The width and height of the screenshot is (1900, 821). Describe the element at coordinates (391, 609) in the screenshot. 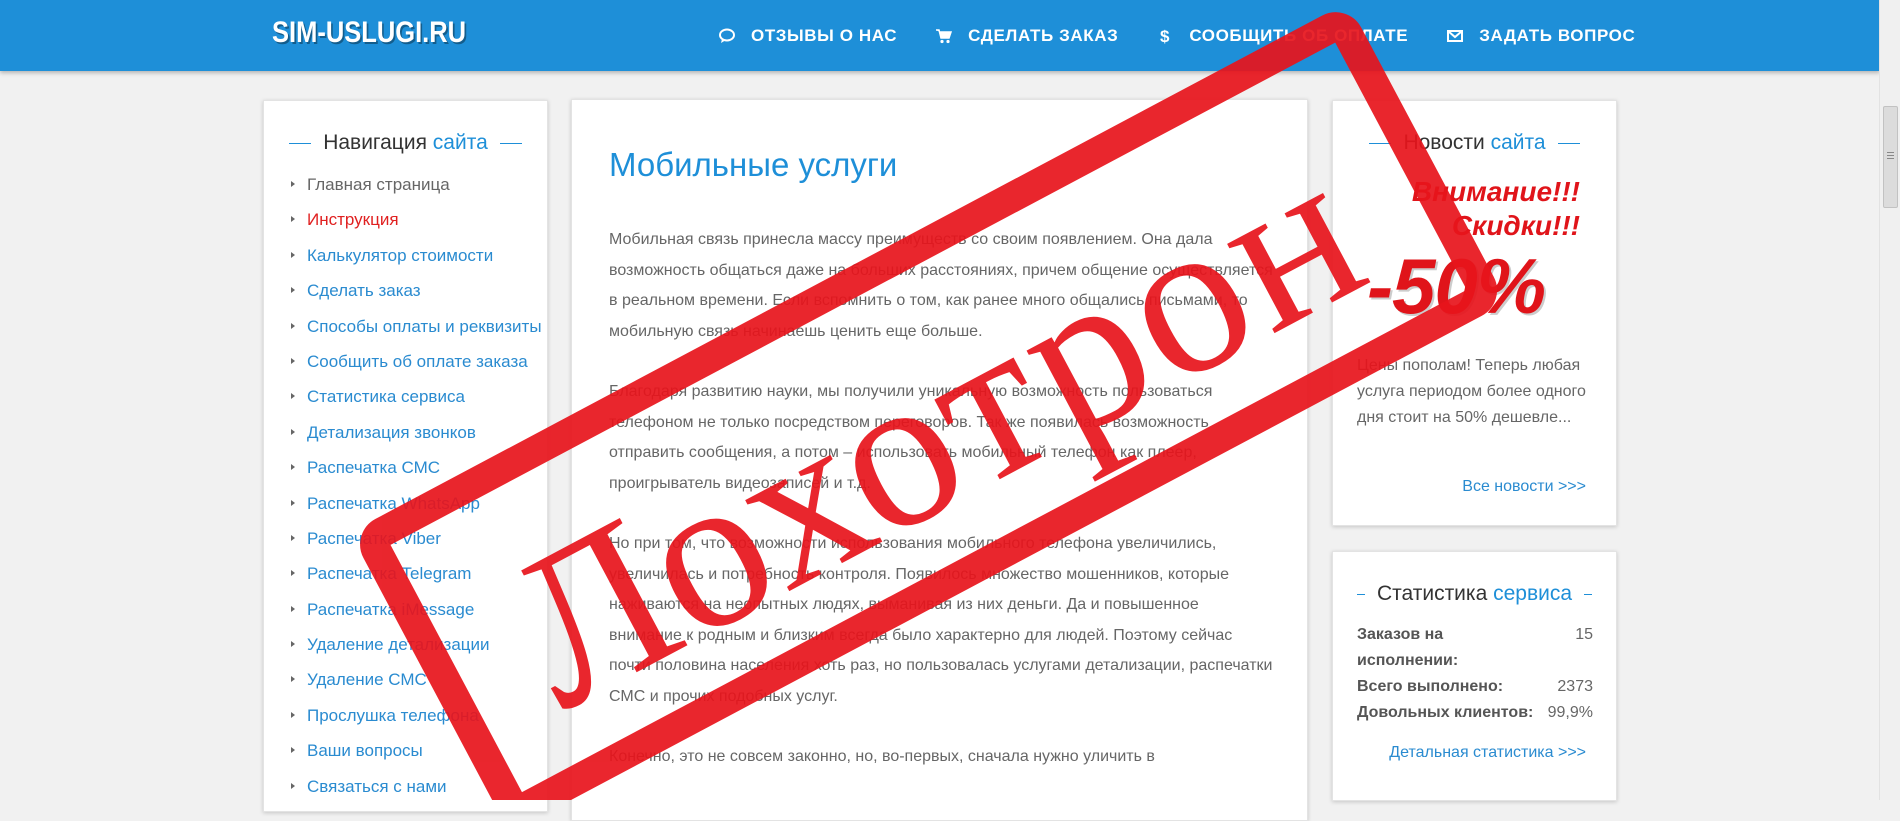

I see `sidebar-menu-item-label: Распечатка iMessage` at that location.